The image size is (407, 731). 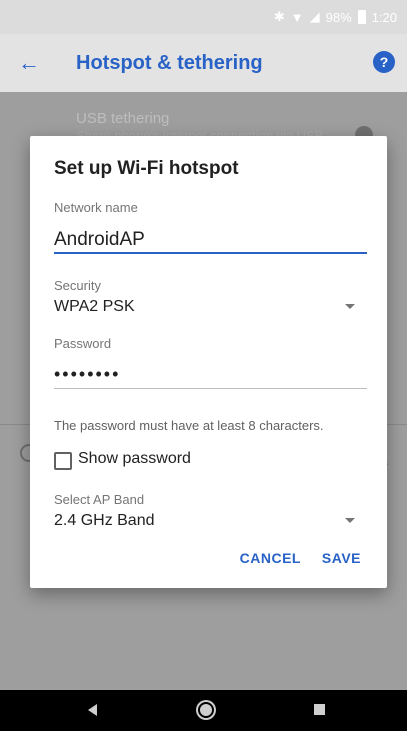 I want to click on network-name-underline, so click(x=210, y=253).